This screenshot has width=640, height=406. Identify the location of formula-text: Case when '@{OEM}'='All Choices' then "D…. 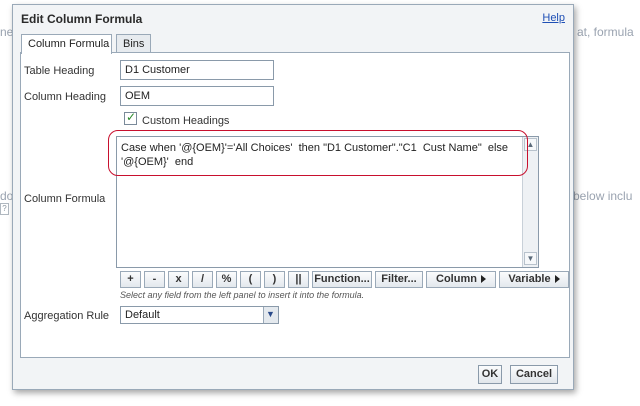
(315, 155).